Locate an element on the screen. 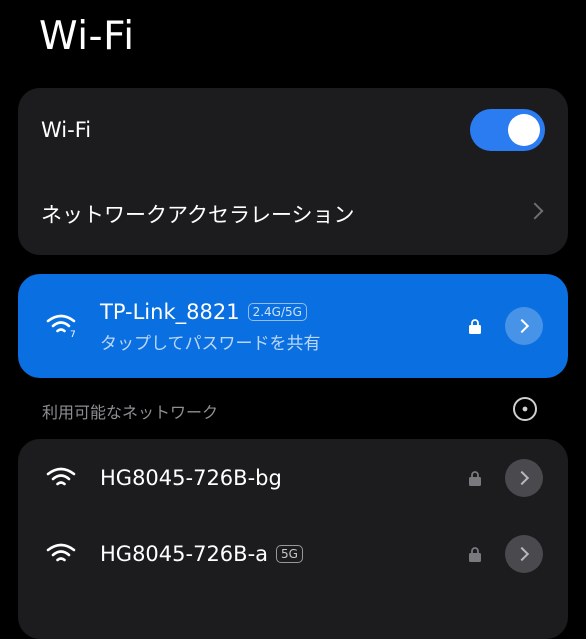 The width and height of the screenshot is (586, 639). network-acceleration-row: ネットワークアクセラレーション is located at coordinates (293, 214).